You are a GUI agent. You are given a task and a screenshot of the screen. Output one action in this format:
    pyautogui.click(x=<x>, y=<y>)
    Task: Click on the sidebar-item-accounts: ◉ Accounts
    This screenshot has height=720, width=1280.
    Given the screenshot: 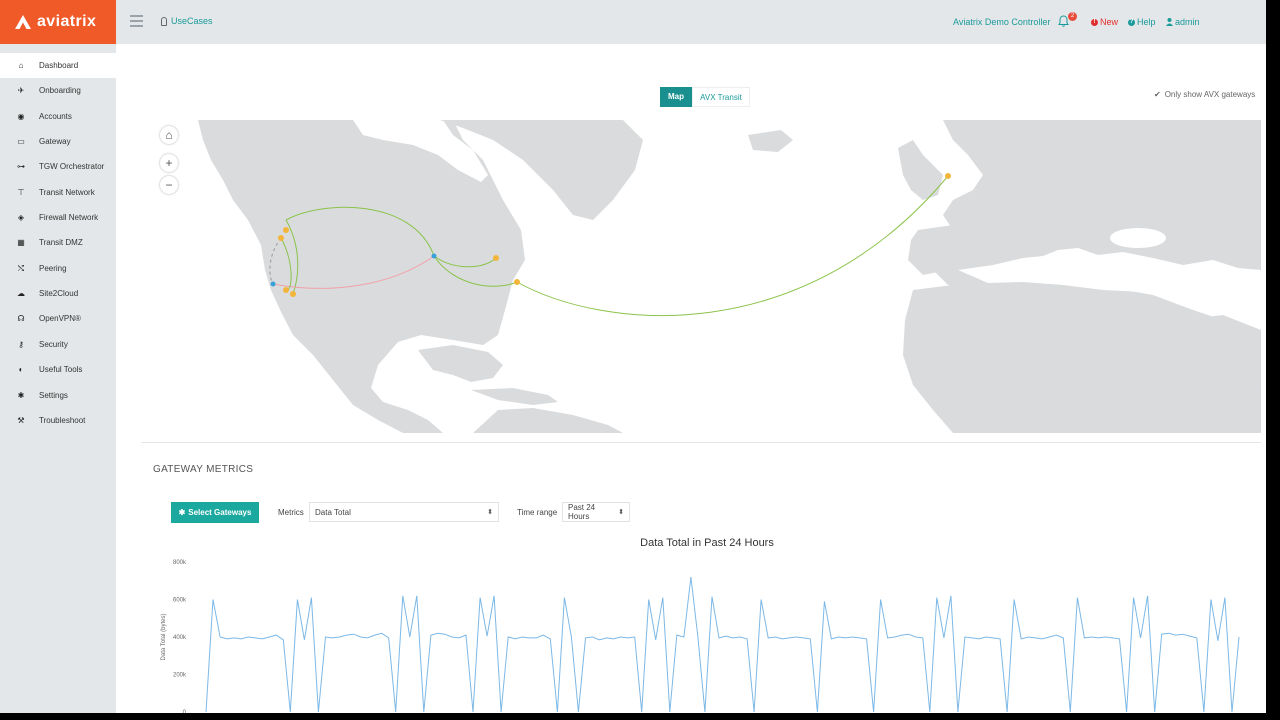 What is the action you would take?
    pyautogui.click(x=58, y=116)
    